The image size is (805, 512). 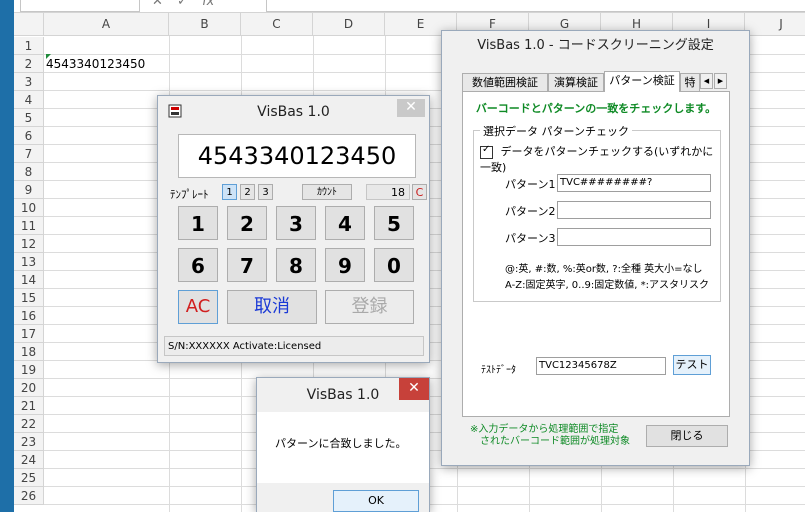 I want to click on keypad-close-button: ✕, so click(x=411, y=108).